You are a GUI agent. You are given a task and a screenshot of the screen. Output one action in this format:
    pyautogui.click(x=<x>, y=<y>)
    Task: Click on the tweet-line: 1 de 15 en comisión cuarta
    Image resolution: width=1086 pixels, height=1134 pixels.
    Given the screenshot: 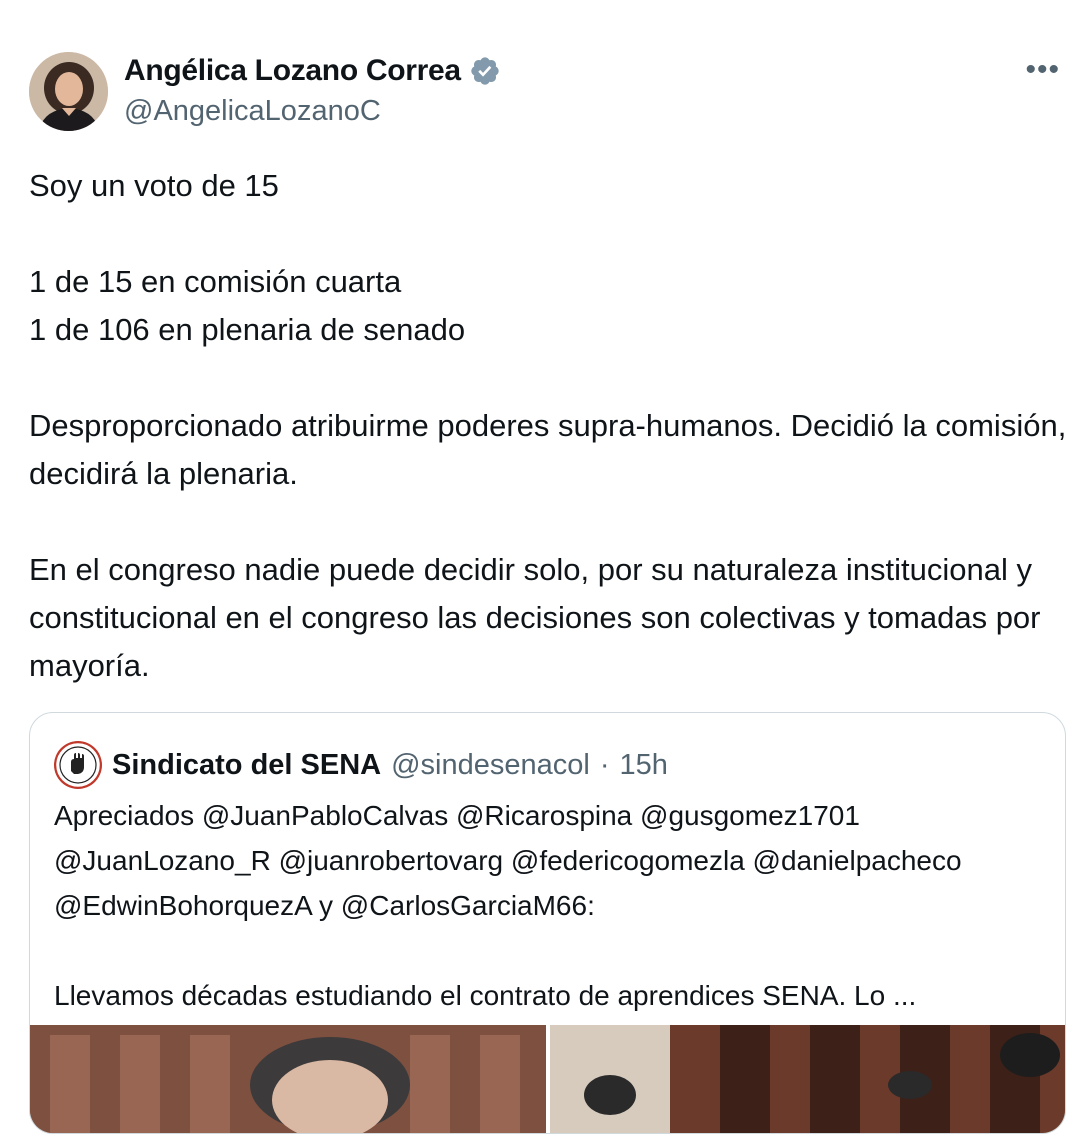 What is the action you would take?
    pyautogui.click(x=215, y=281)
    